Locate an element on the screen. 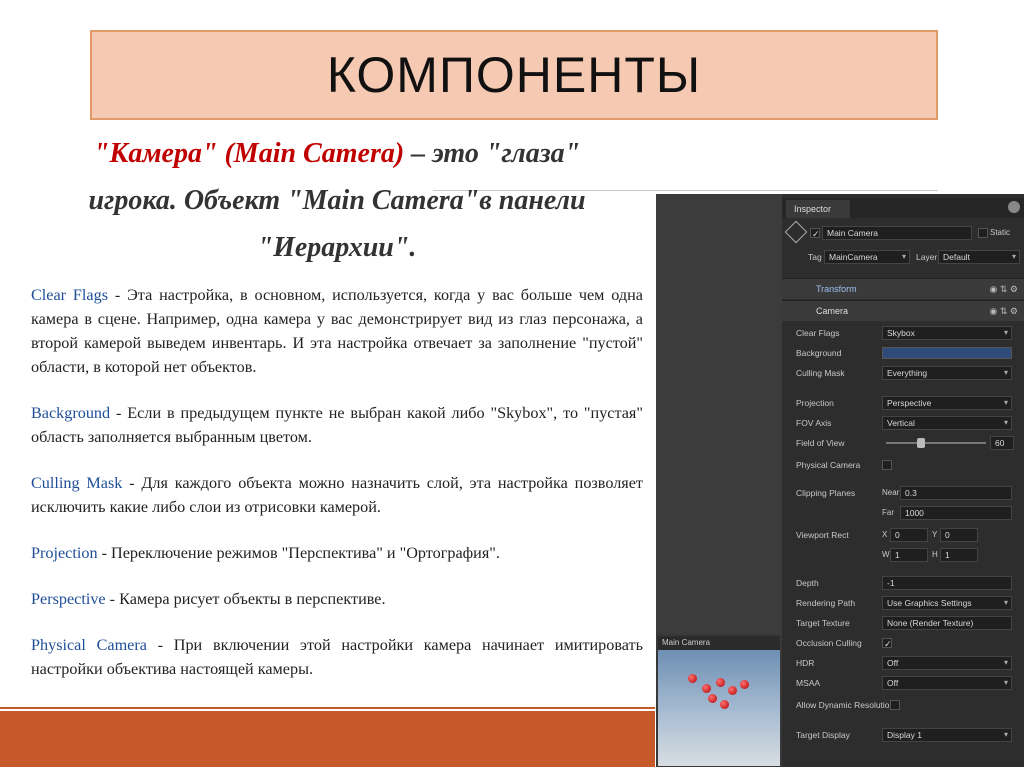 This screenshot has width=1024, height=767. rendering-path-dropdown: Use Graphics Settings is located at coordinates (947, 603).